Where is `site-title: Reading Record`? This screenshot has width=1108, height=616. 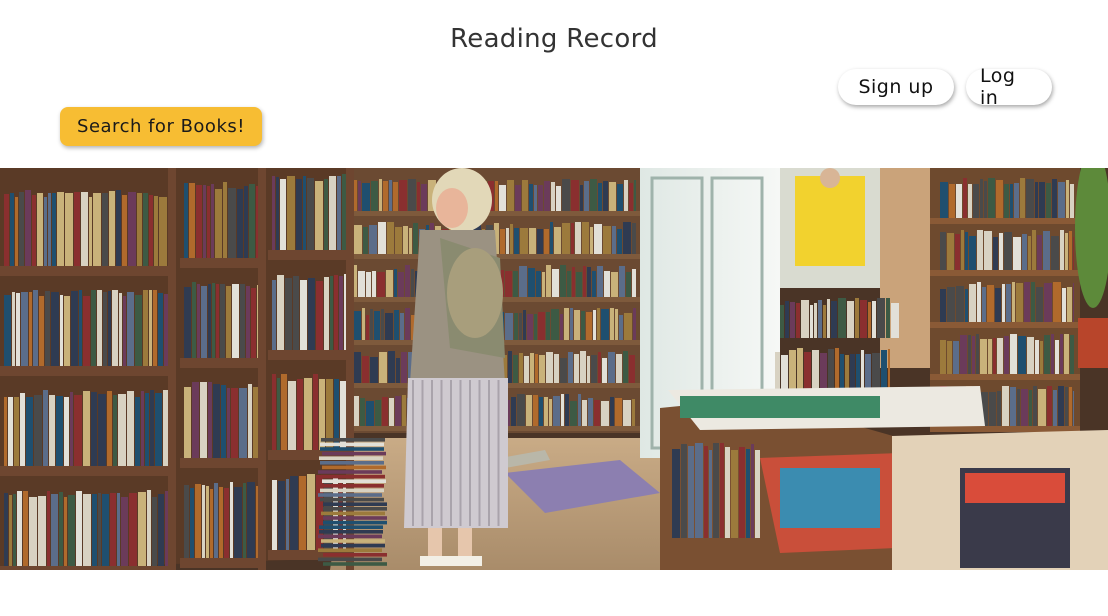
site-title: Reading Record is located at coordinates (554, 39).